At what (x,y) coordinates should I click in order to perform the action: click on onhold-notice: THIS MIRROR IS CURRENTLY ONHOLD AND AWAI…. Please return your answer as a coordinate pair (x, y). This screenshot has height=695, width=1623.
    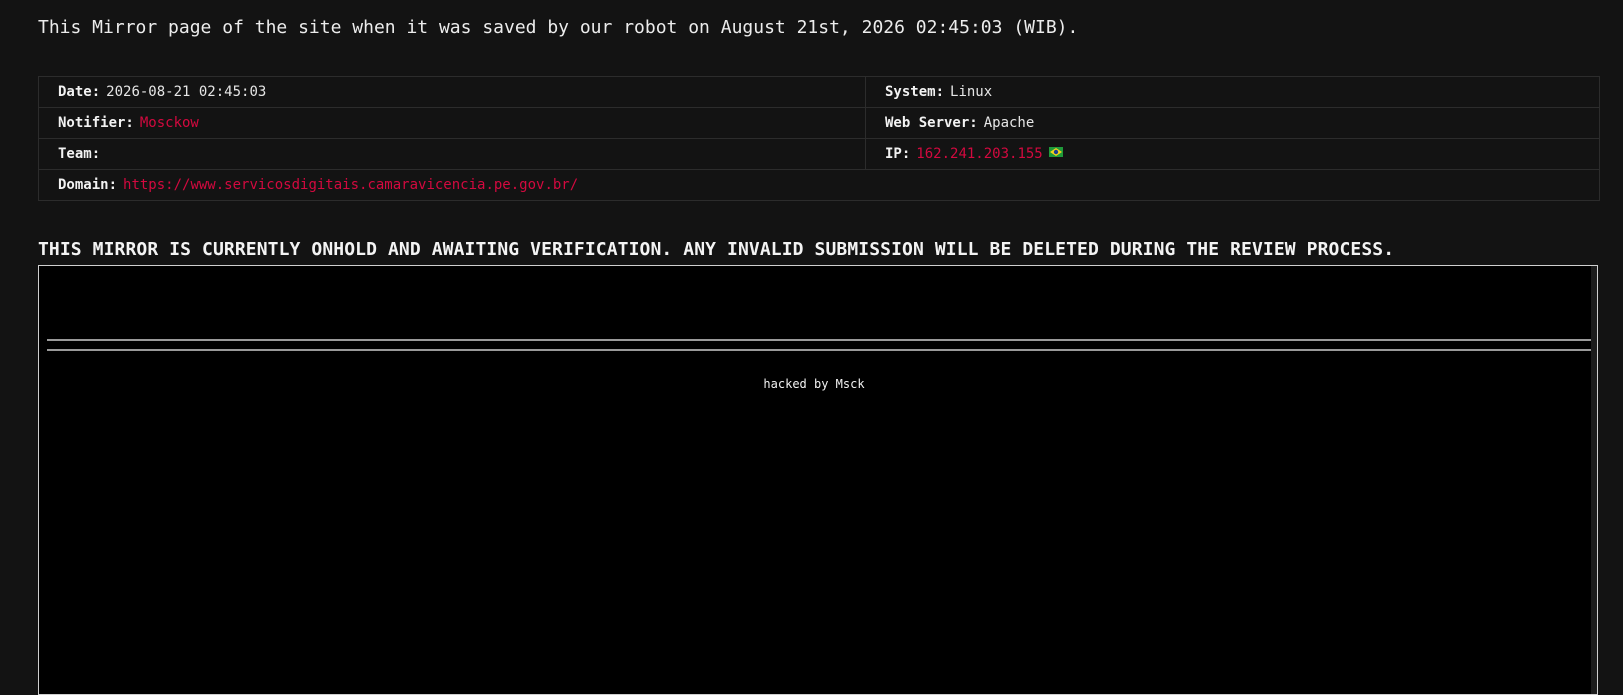
    Looking at the image, I should click on (716, 249).